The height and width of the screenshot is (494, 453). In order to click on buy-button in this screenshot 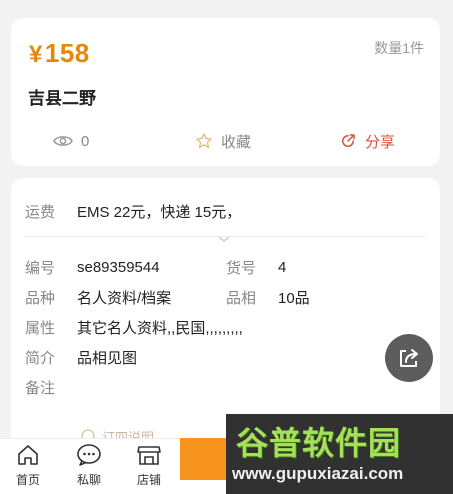, I will do `click(204, 459)`.